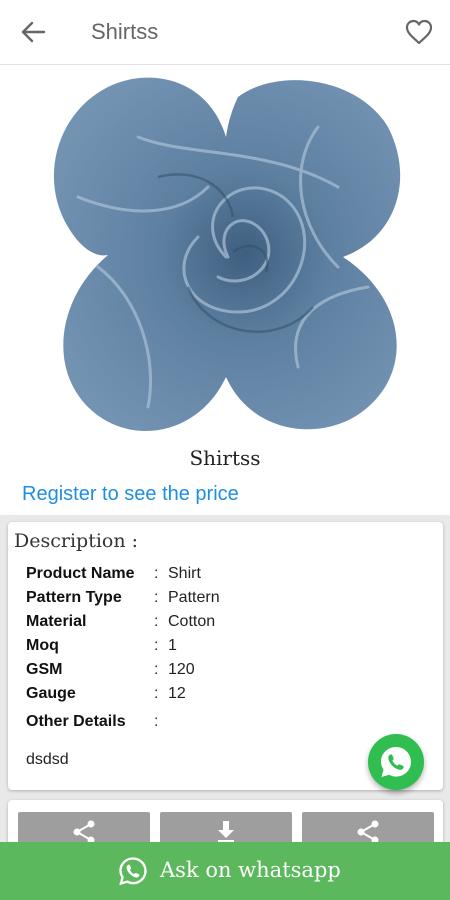  What do you see at coordinates (56, 621) in the screenshot?
I see `spec-label: Material` at bounding box center [56, 621].